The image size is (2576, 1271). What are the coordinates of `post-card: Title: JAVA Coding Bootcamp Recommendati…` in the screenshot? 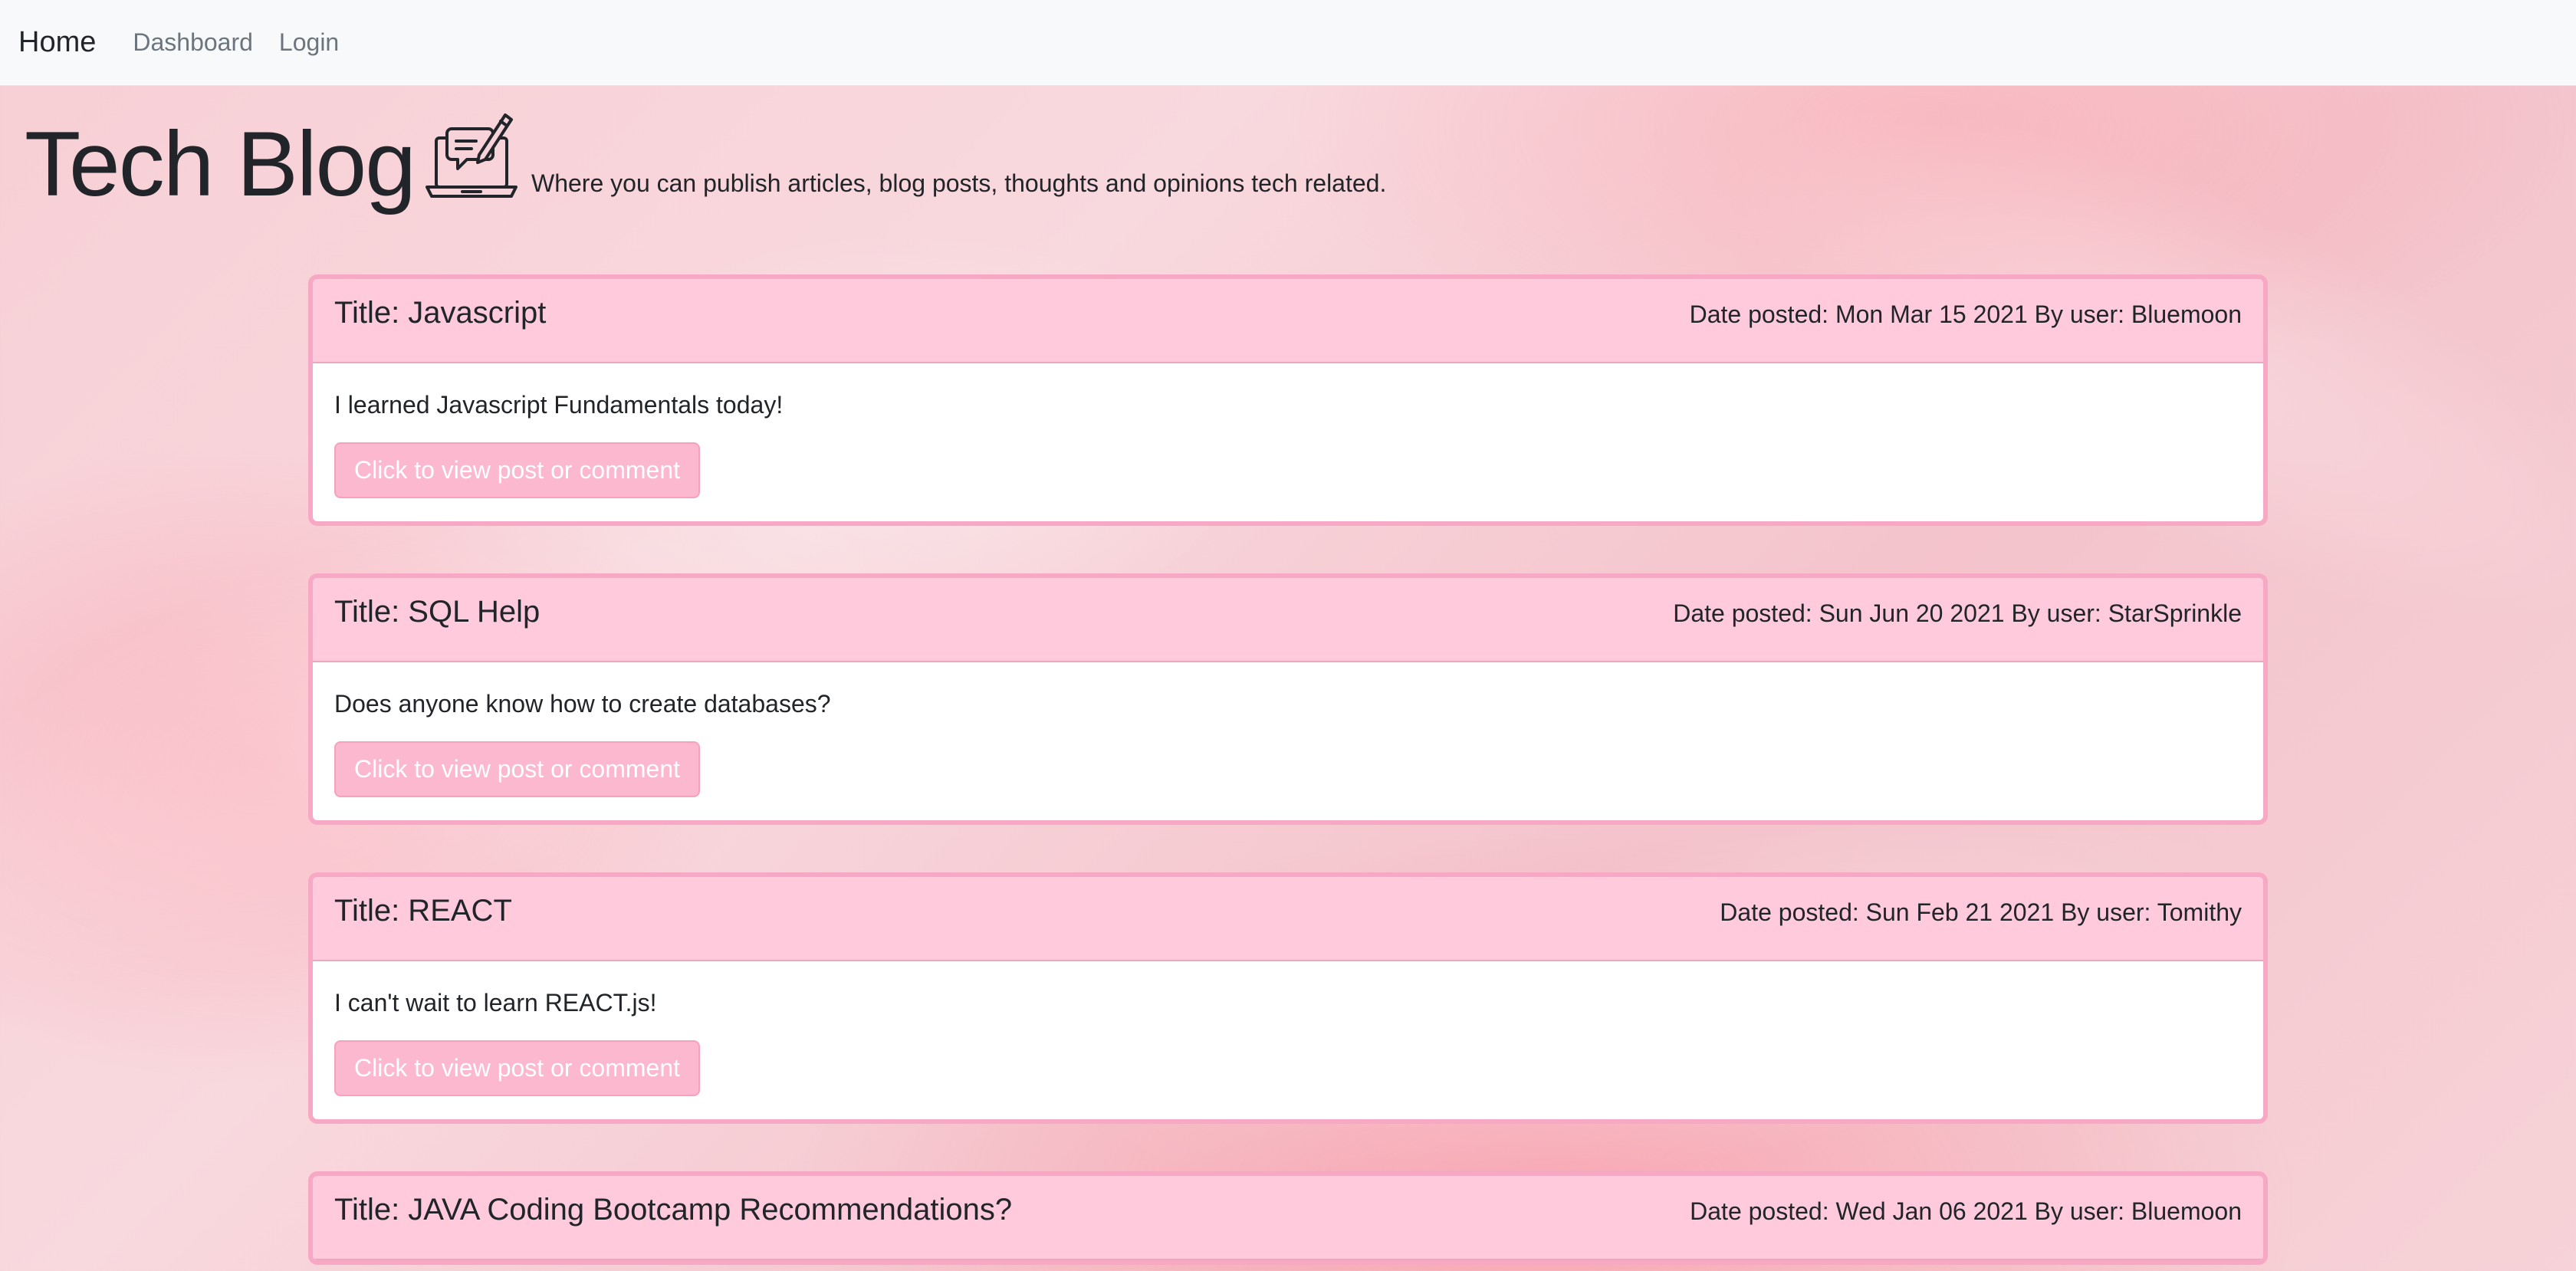 It's located at (1288, 1218).